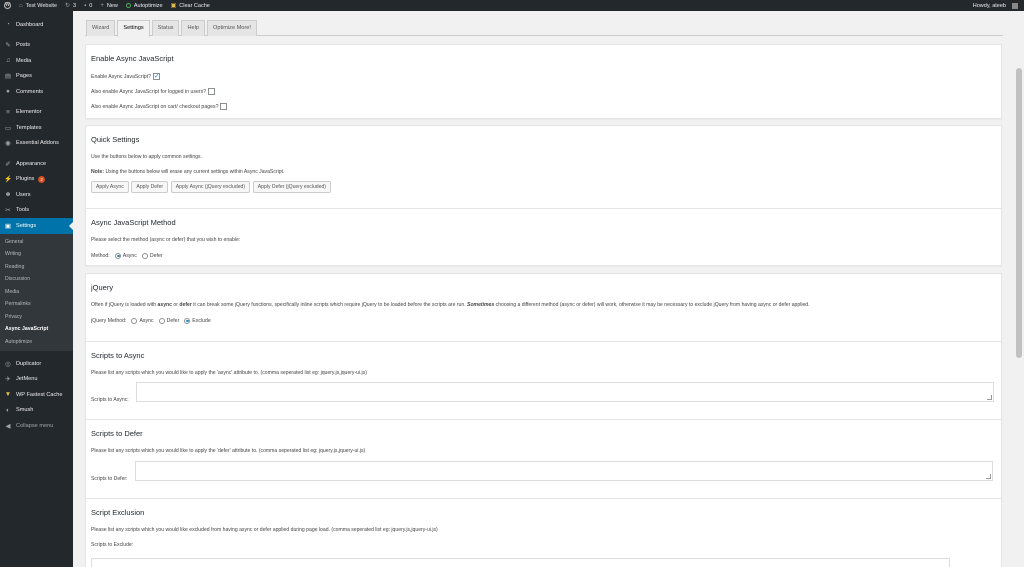 This screenshot has height=567, width=1024. What do you see at coordinates (8, 211) in the screenshot?
I see `wrench-icon: ✂` at bounding box center [8, 211].